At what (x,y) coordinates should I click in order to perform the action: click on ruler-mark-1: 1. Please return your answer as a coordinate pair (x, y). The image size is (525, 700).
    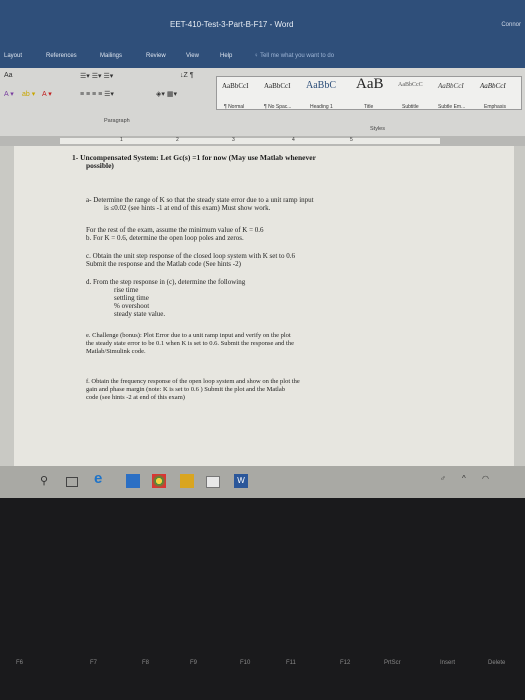
    Looking at the image, I should click on (121, 140).